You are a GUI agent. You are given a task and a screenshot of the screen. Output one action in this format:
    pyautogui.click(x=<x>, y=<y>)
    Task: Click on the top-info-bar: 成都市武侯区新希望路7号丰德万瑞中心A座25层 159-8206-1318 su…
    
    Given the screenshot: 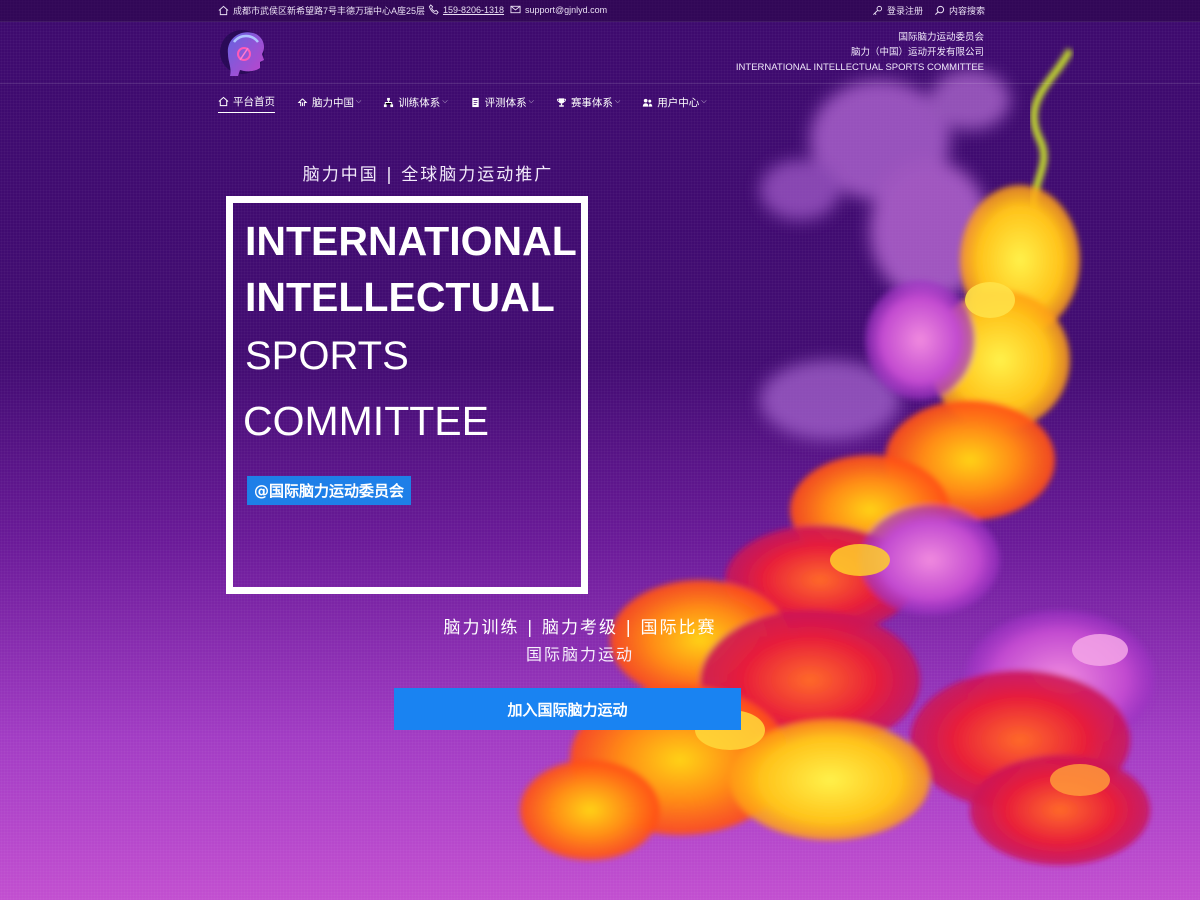 What is the action you would take?
    pyautogui.click(x=600, y=11)
    